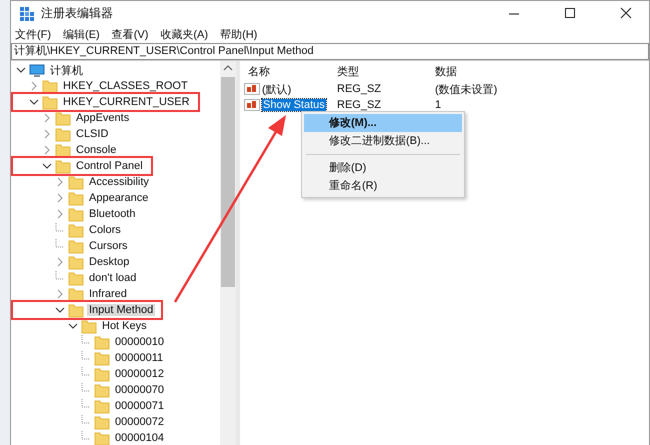 This screenshot has width=650, height=445. What do you see at coordinates (139, 358) in the screenshot?
I see `tree-item: 00000011` at bounding box center [139, 358].